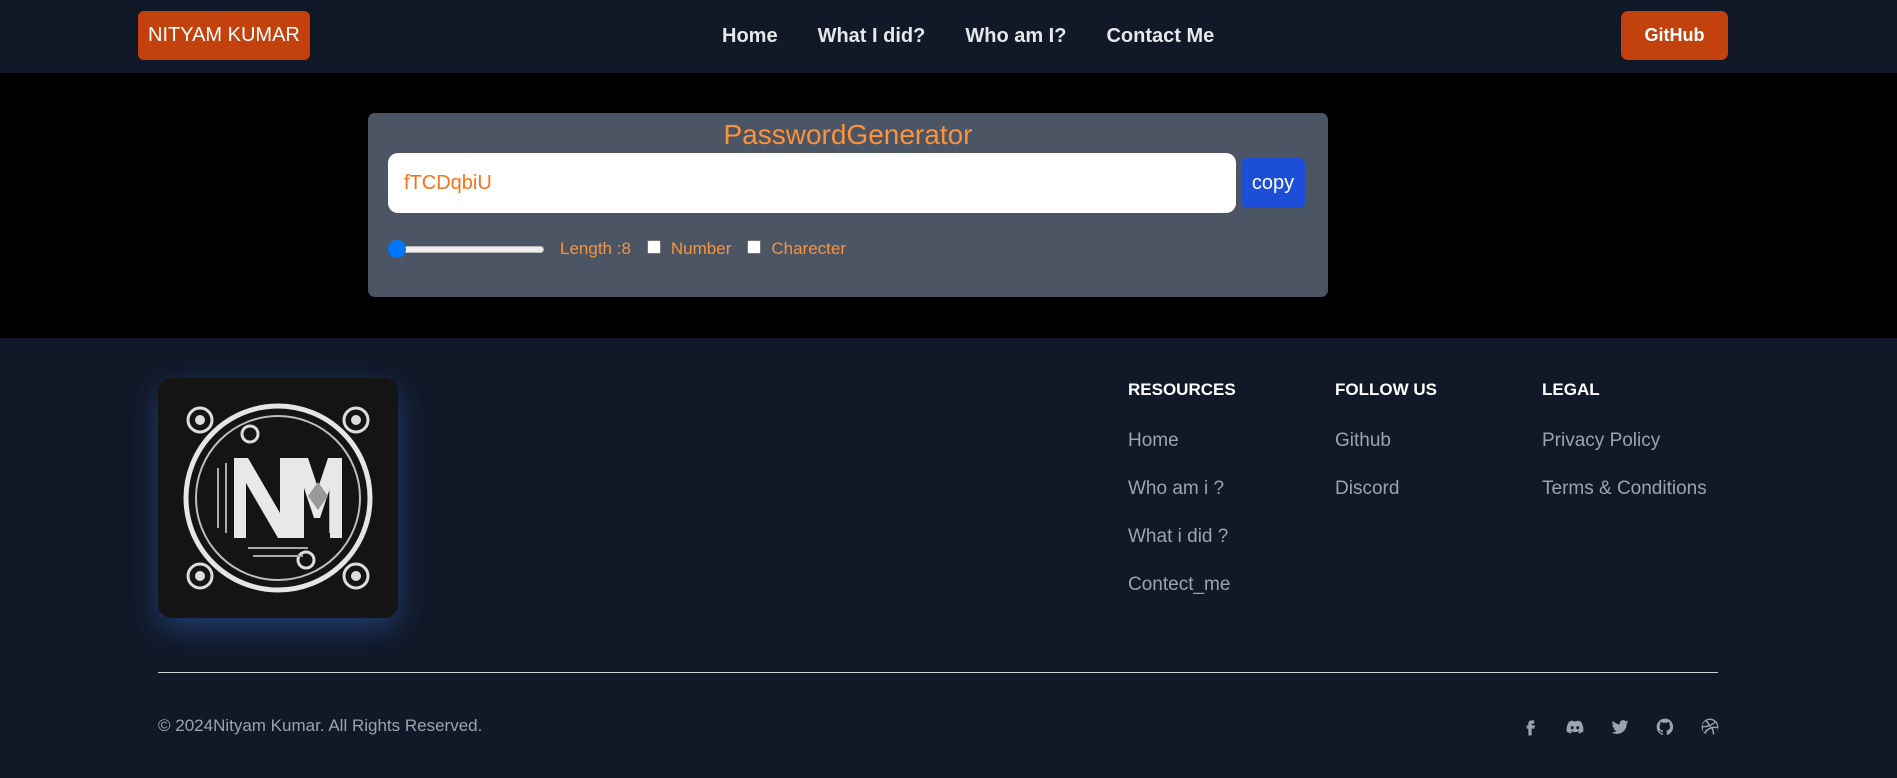 This screenshot has width=1897, height=778. What do you see at coordinates (812, 183) in the screenshot?
I see `password-input: fTCDqbiU` at bounding box center [812, 183].